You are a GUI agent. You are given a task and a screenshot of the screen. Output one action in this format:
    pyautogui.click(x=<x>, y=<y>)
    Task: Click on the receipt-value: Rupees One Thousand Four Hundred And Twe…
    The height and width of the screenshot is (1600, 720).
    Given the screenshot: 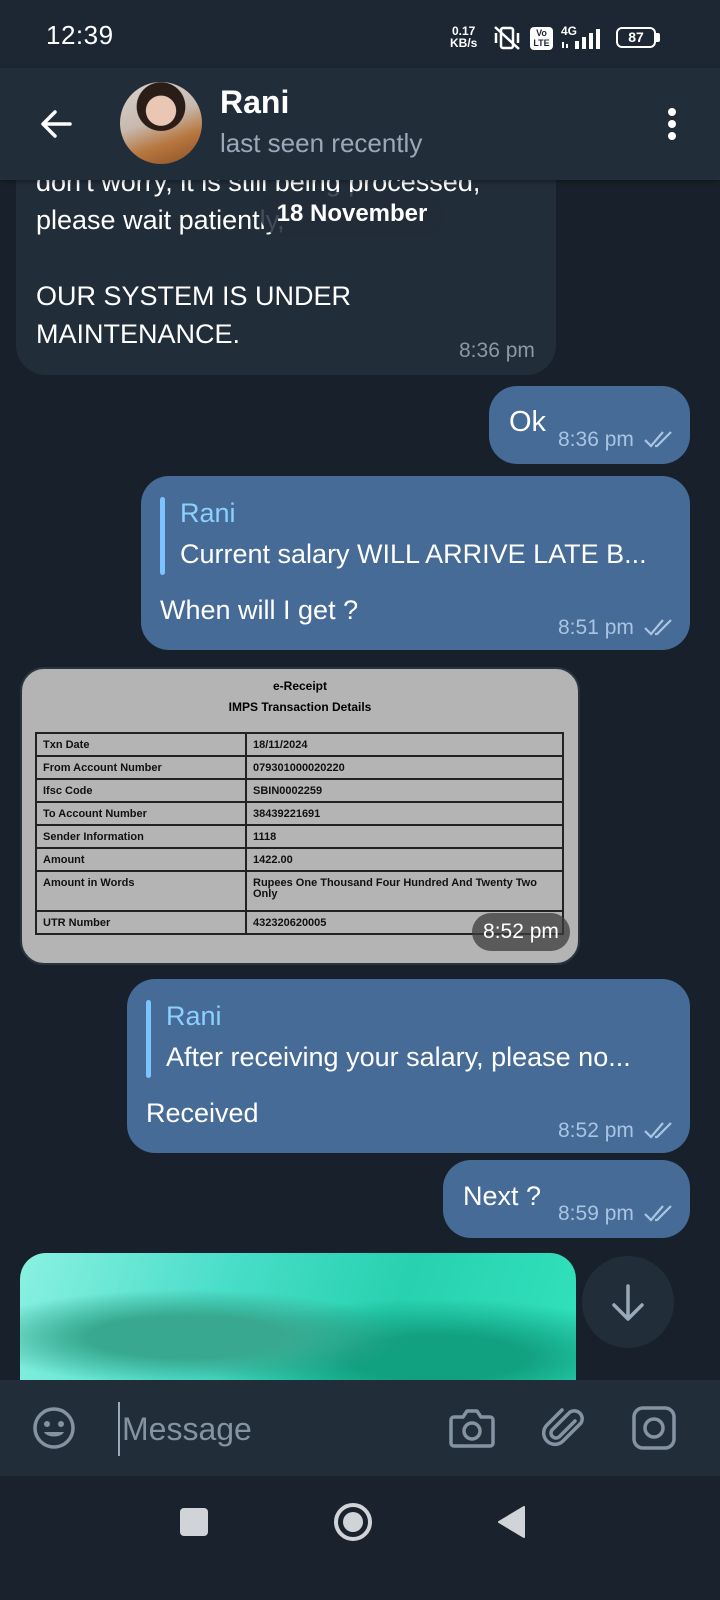 What is the action you would take?
    pyautogui.click(x=404, y=891)
    